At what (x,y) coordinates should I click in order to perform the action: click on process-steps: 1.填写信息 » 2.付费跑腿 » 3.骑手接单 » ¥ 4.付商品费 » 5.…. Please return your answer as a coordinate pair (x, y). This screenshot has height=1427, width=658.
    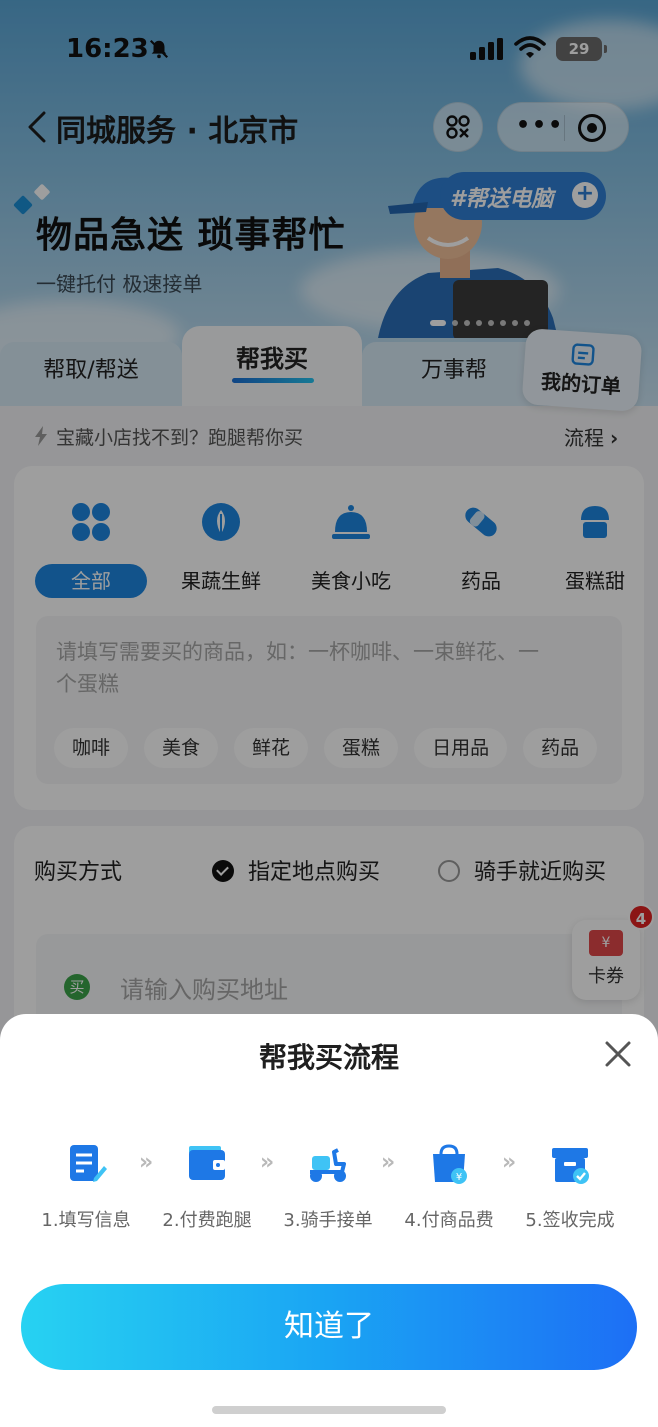
    Looking at the image, I should click on (329, 1192).